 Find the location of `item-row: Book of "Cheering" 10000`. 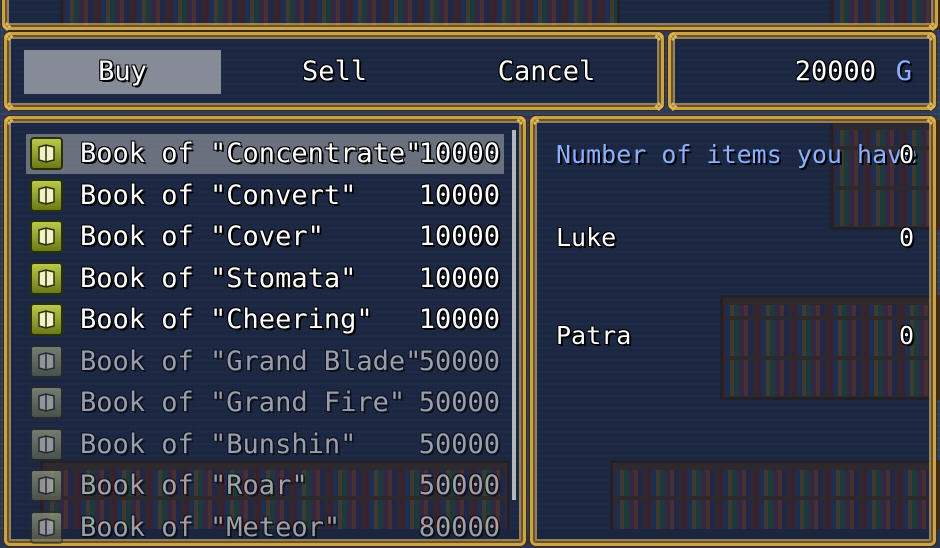

item-row: Book of "Cheering" 10000 is located at coordinates (265, 320).